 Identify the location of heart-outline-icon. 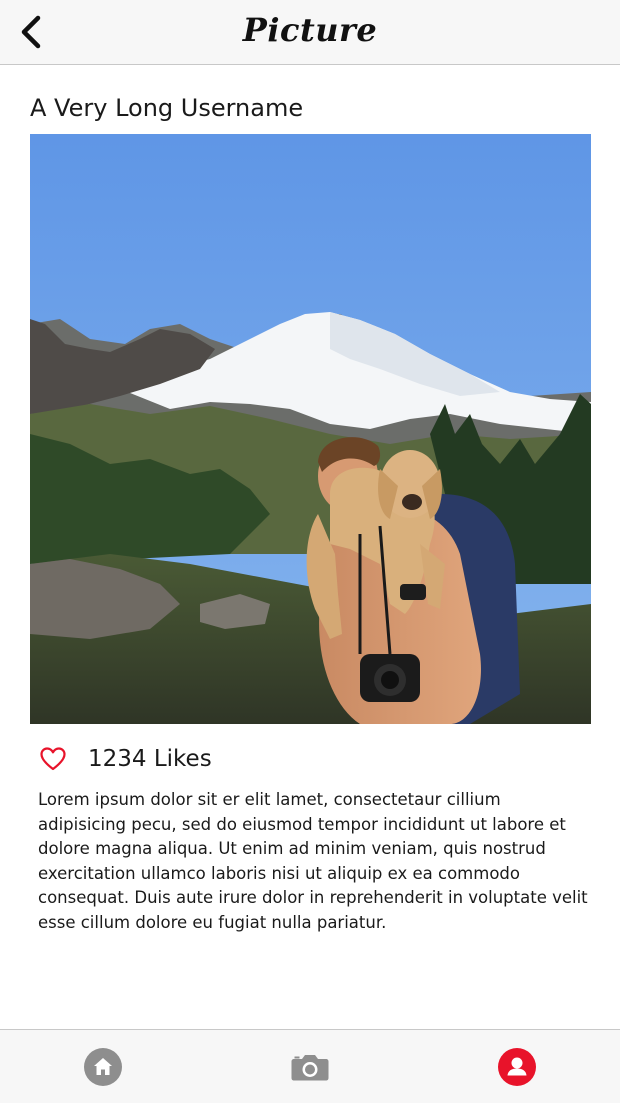
(53, 759).